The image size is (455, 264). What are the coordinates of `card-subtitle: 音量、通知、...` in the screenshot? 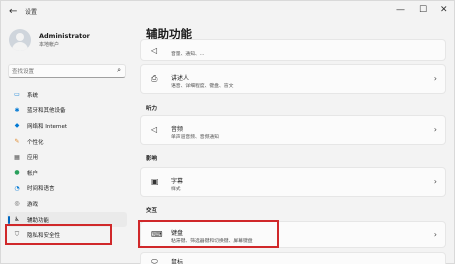 It's located at (188, 54).